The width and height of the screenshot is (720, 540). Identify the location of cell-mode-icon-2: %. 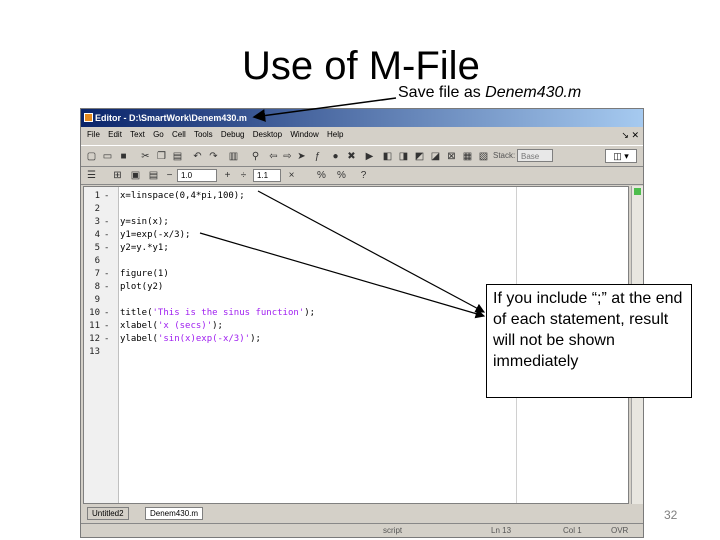
(341, 175).